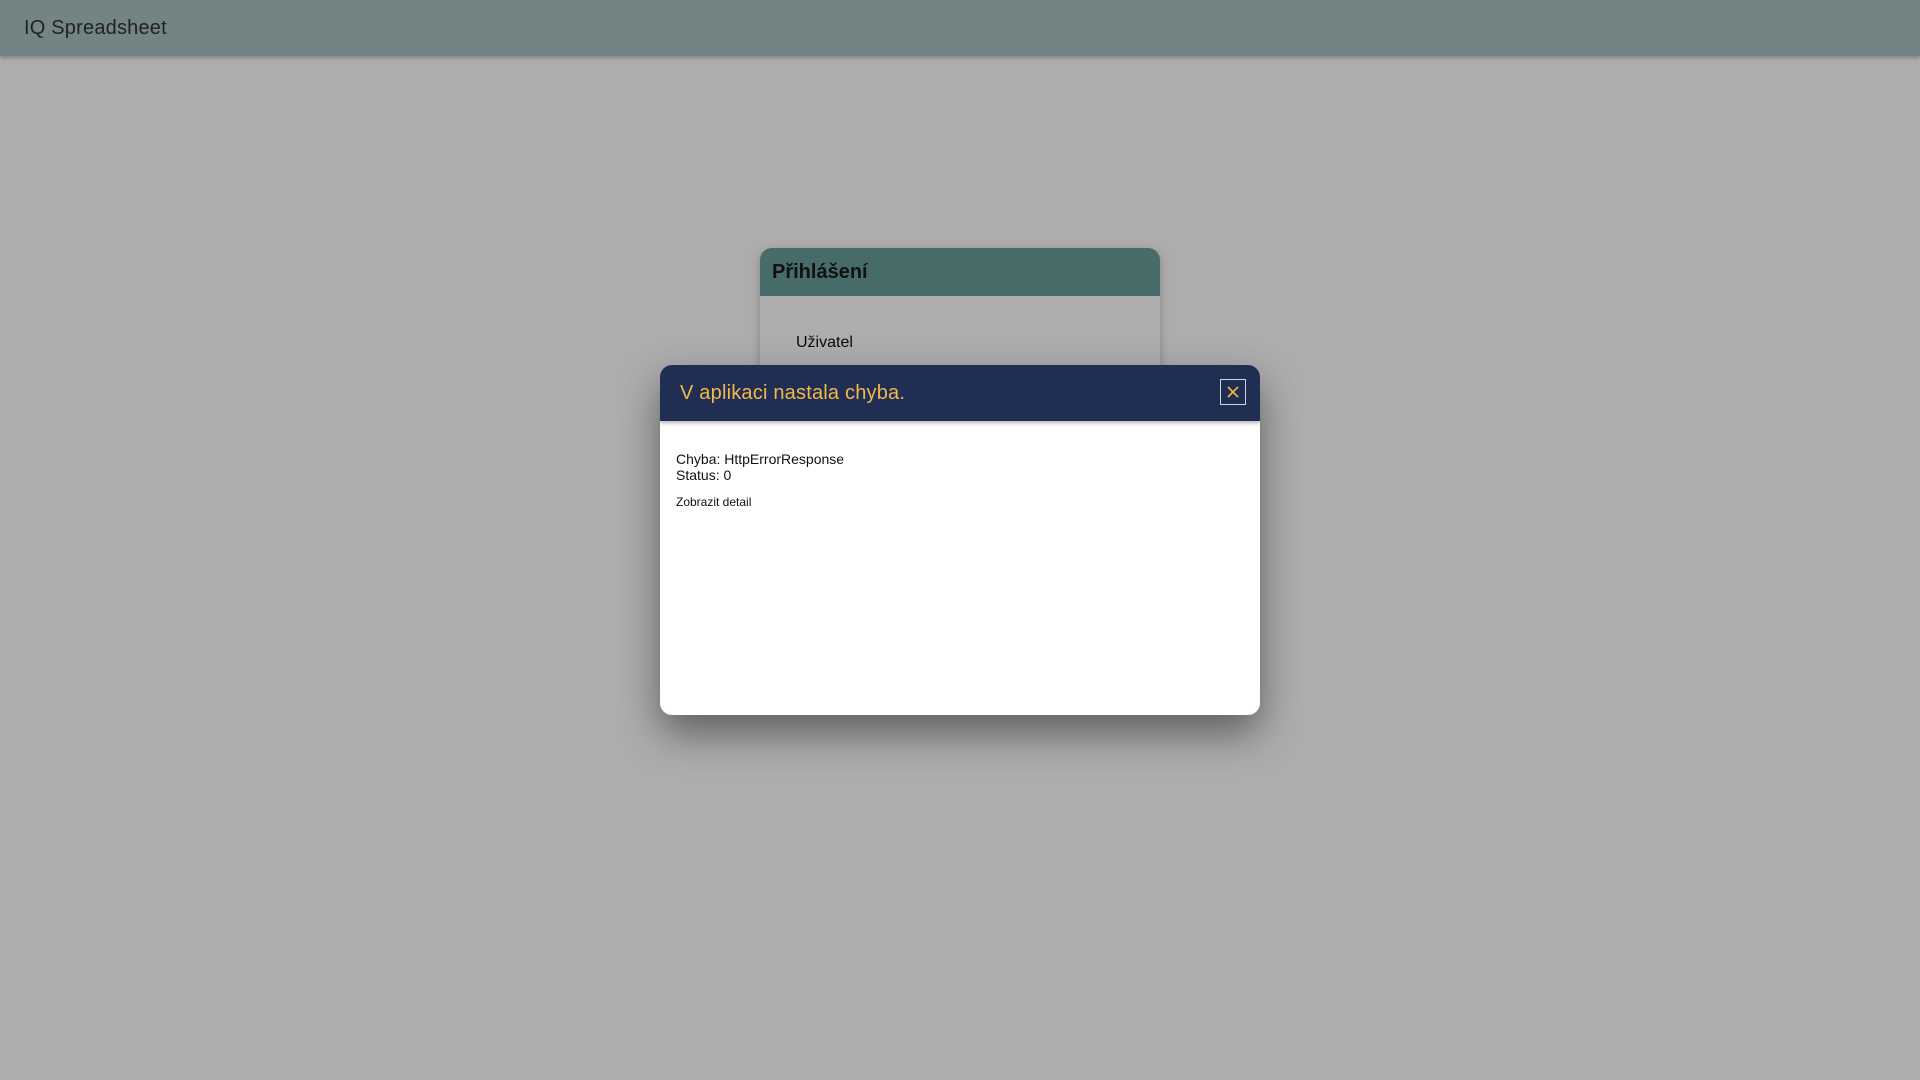 This screenshot has height=1080, width=1920. What do you see at coordinates (793, 392) in the screenshot?
I see `error-dialog-title: V aplikaci nastala chyba.` at bounding box center [793, 392].